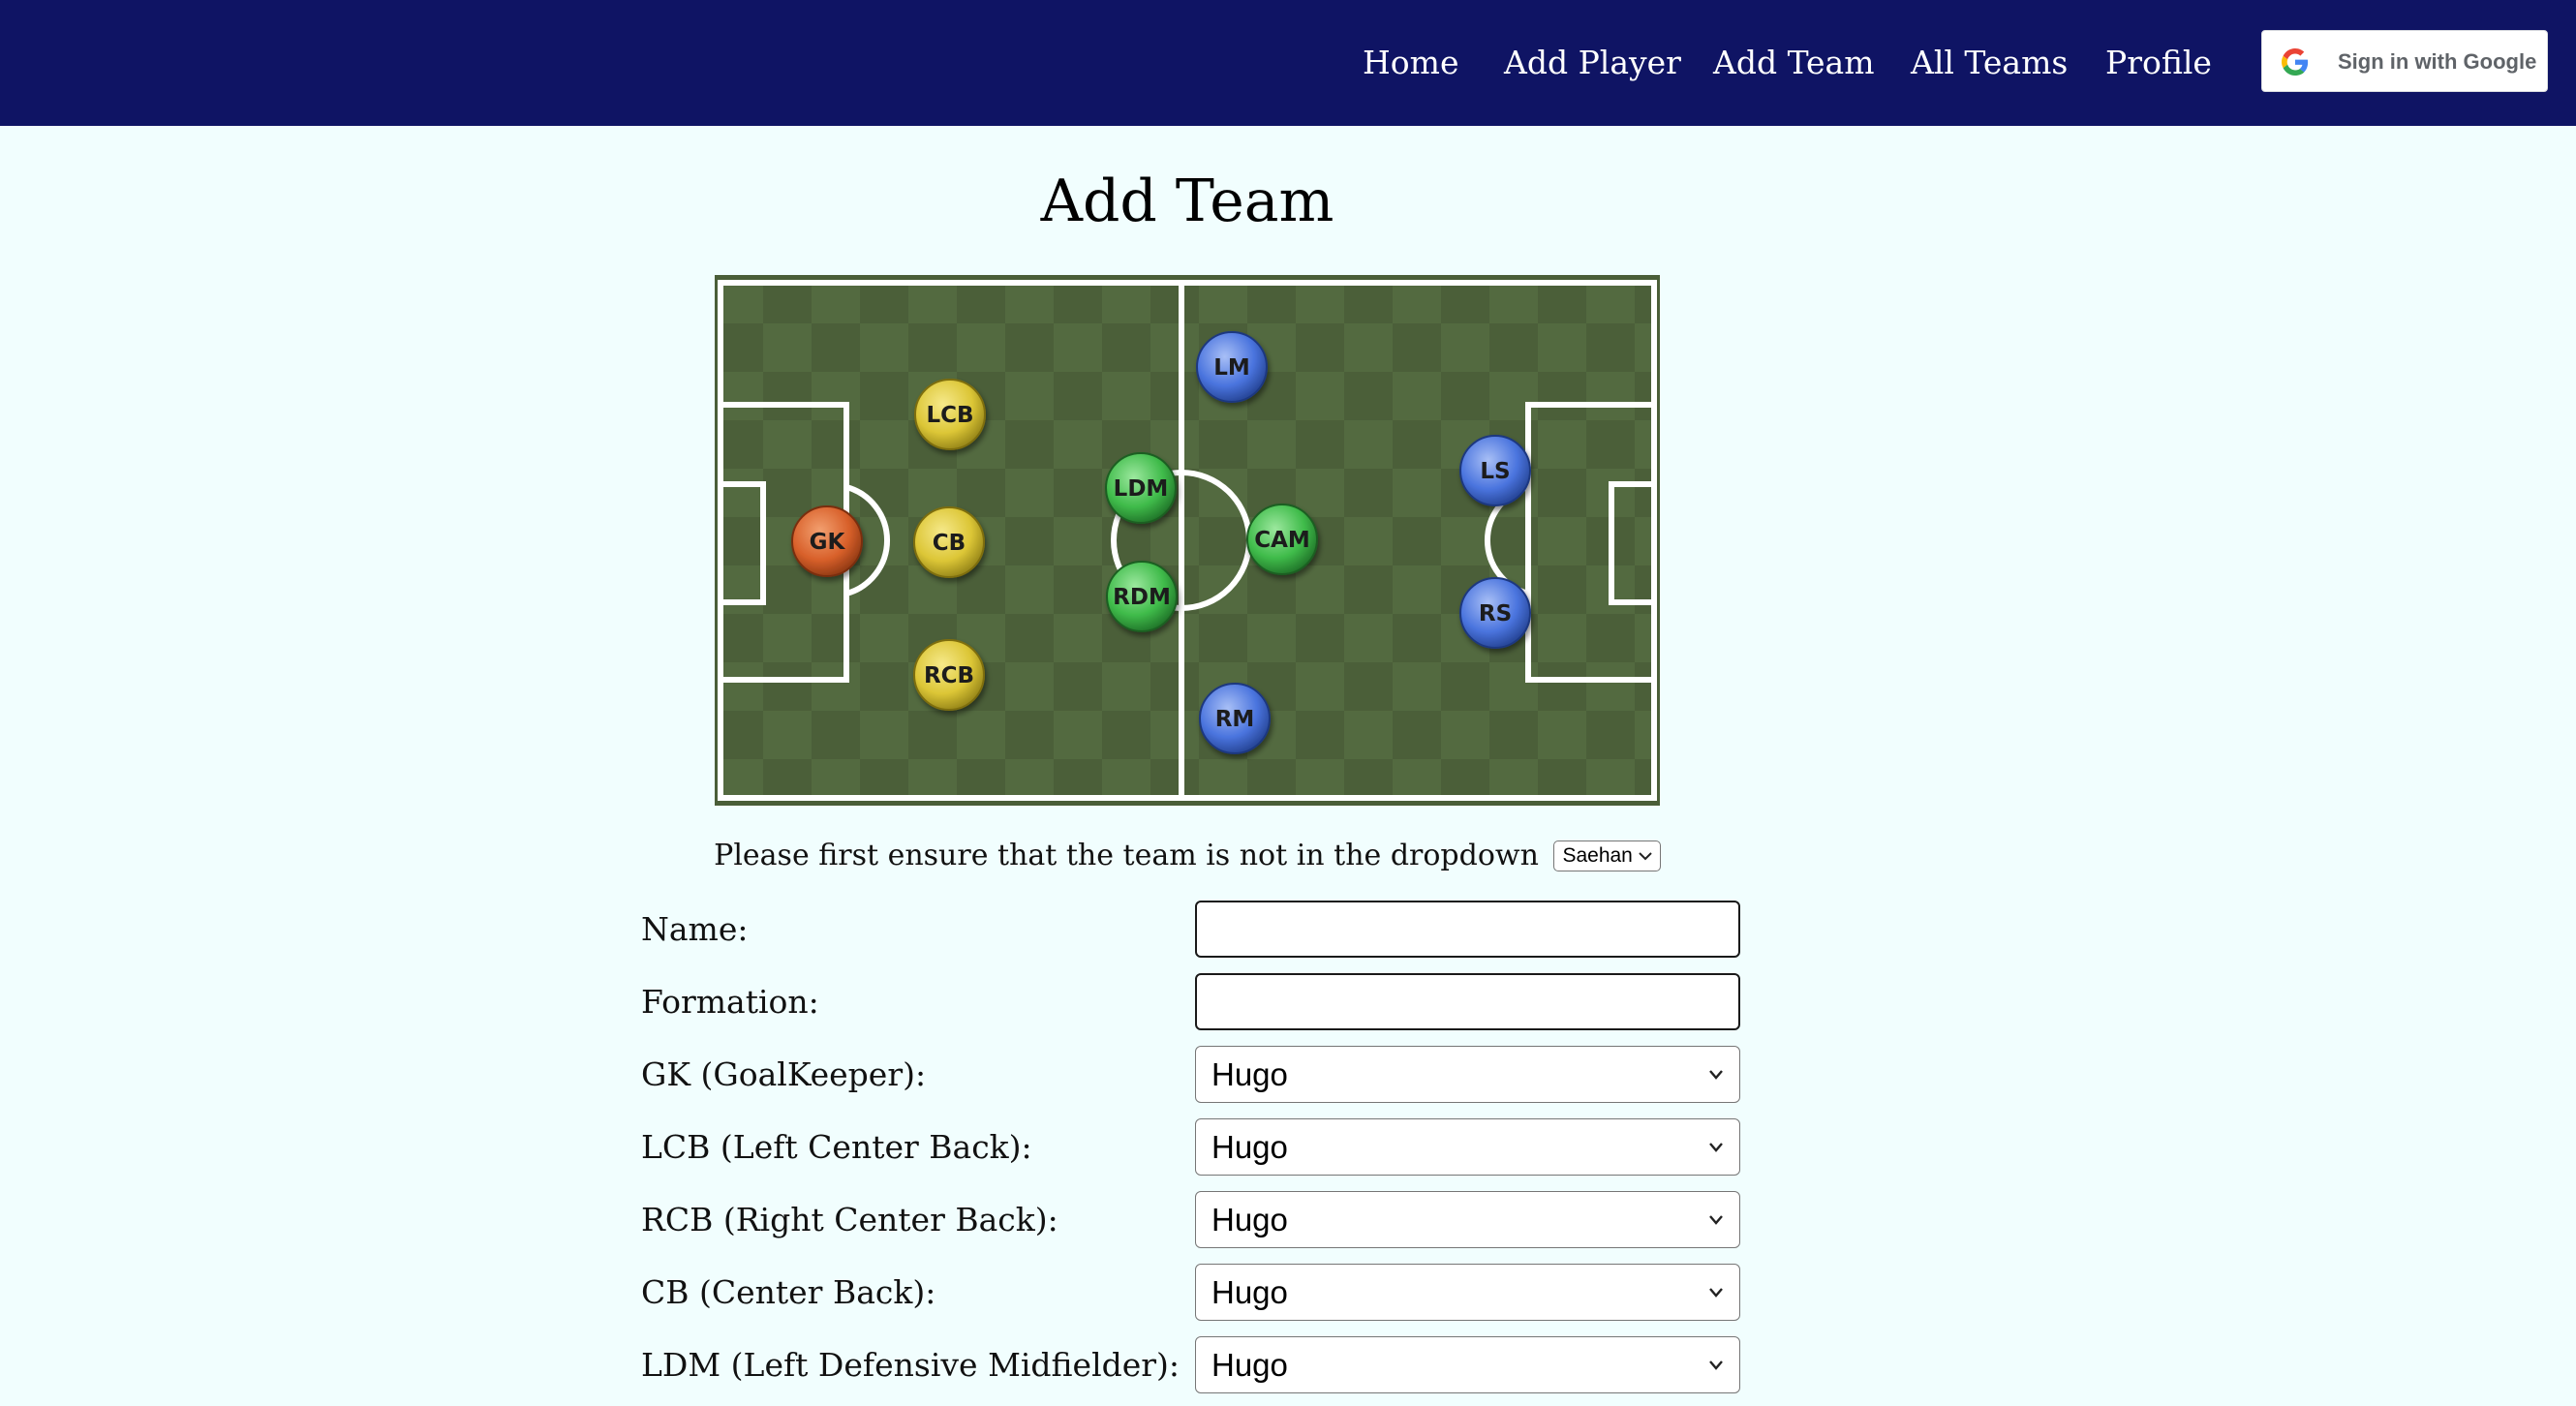 The width and height of the screenshot is (2576, 1406). I want to click on gk-player-select: Hugo, so click(1467, 1074).